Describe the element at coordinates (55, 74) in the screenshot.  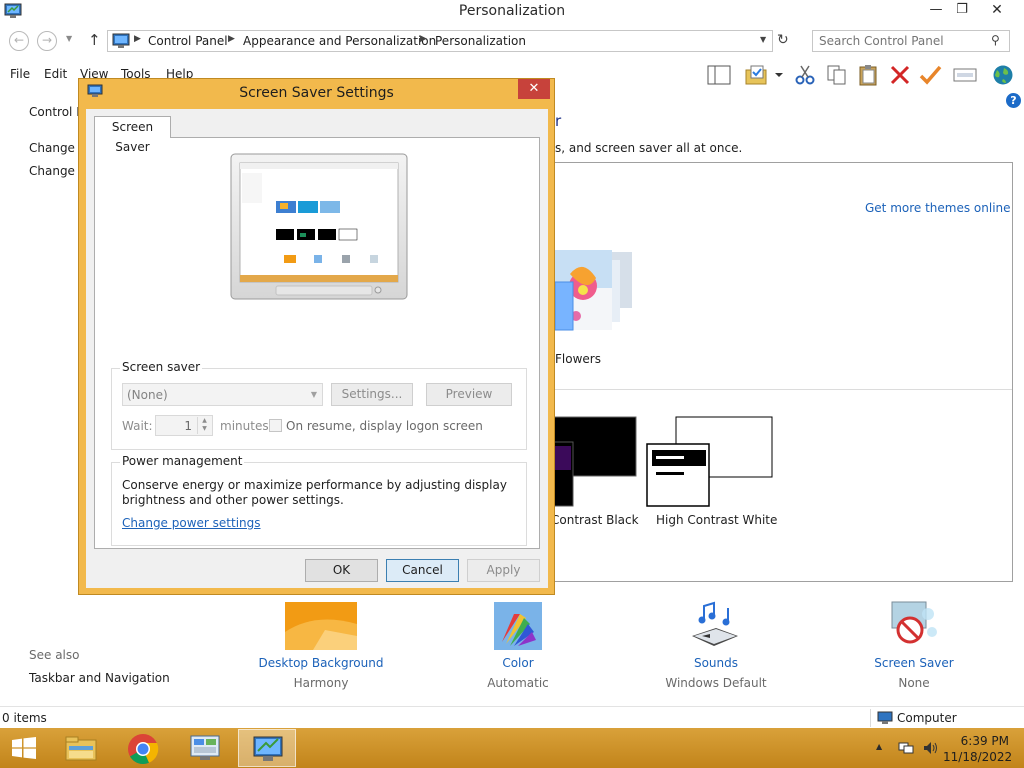
I see `menu-edit: Edit` at that location.